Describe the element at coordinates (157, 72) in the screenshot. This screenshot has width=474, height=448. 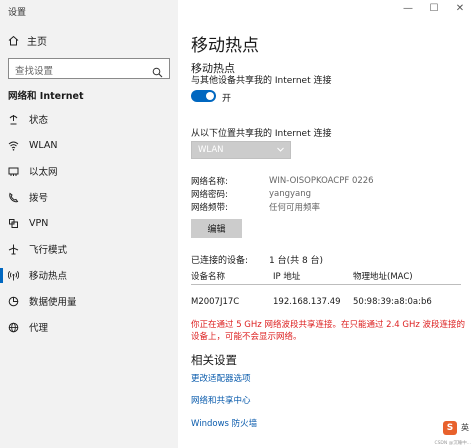
I see `search-icon` at that location.